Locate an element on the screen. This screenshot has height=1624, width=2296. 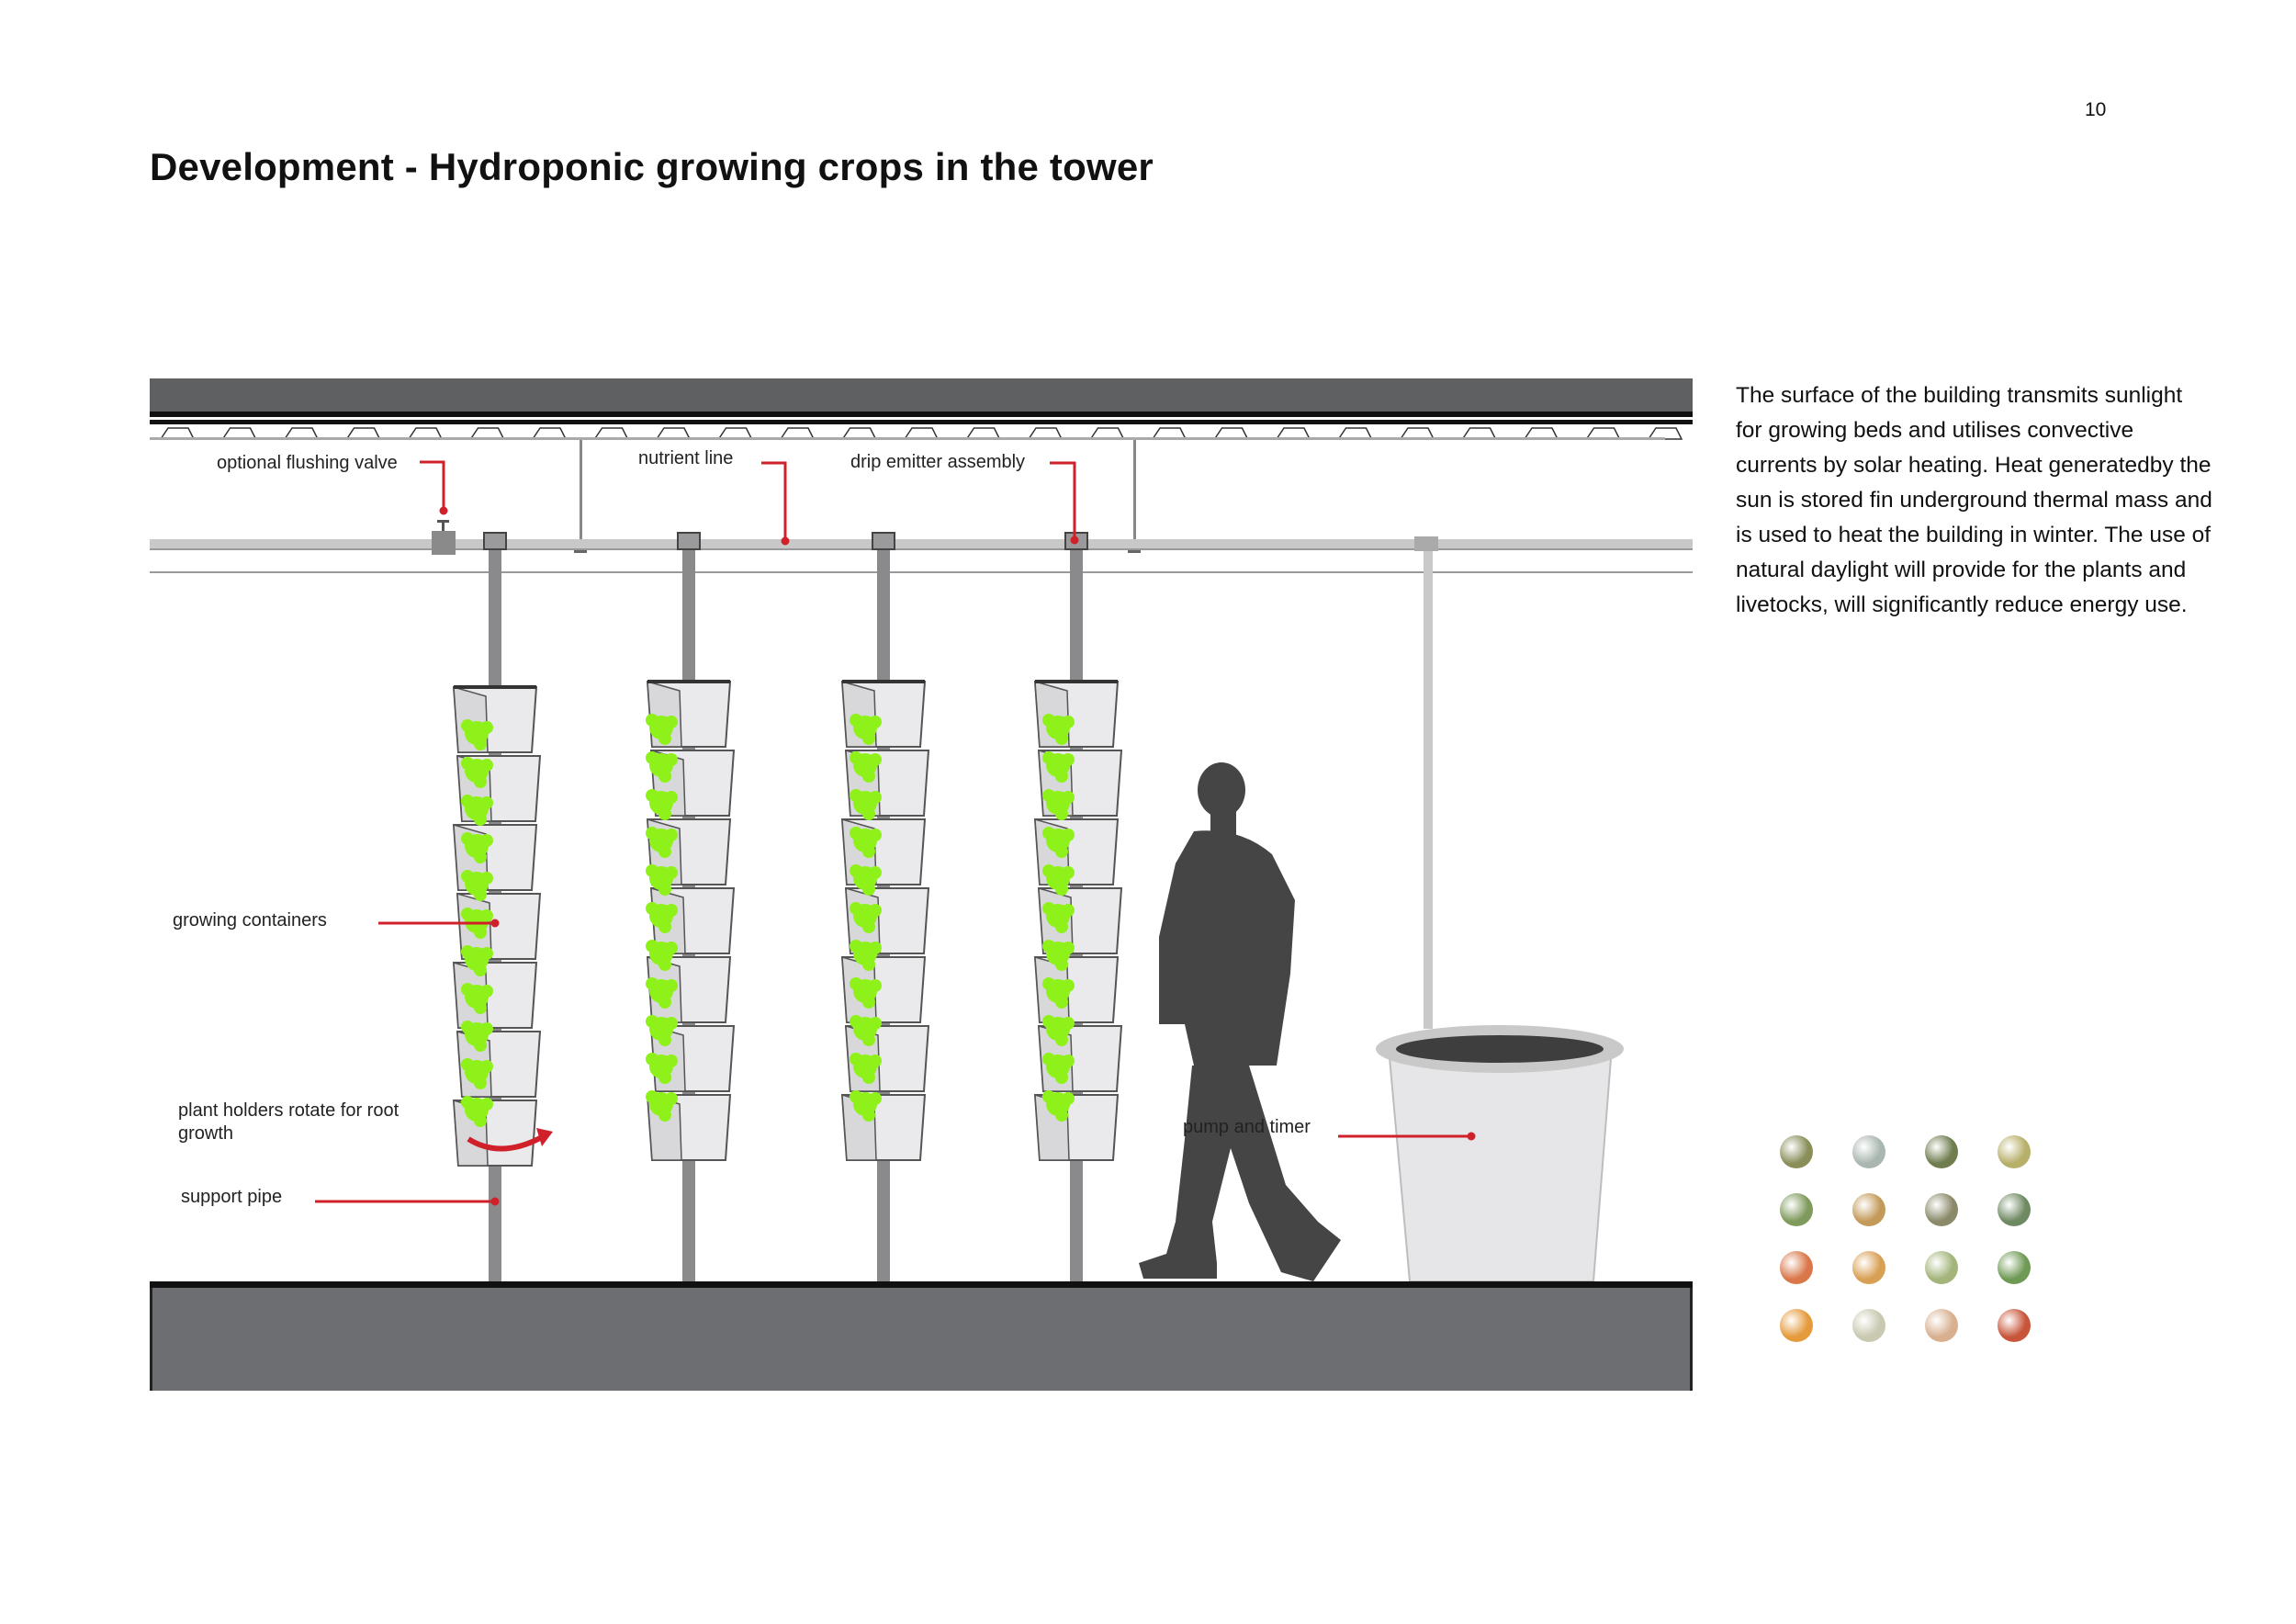
svg-text: drip emitter assembly is located at coordinates (937, 462).